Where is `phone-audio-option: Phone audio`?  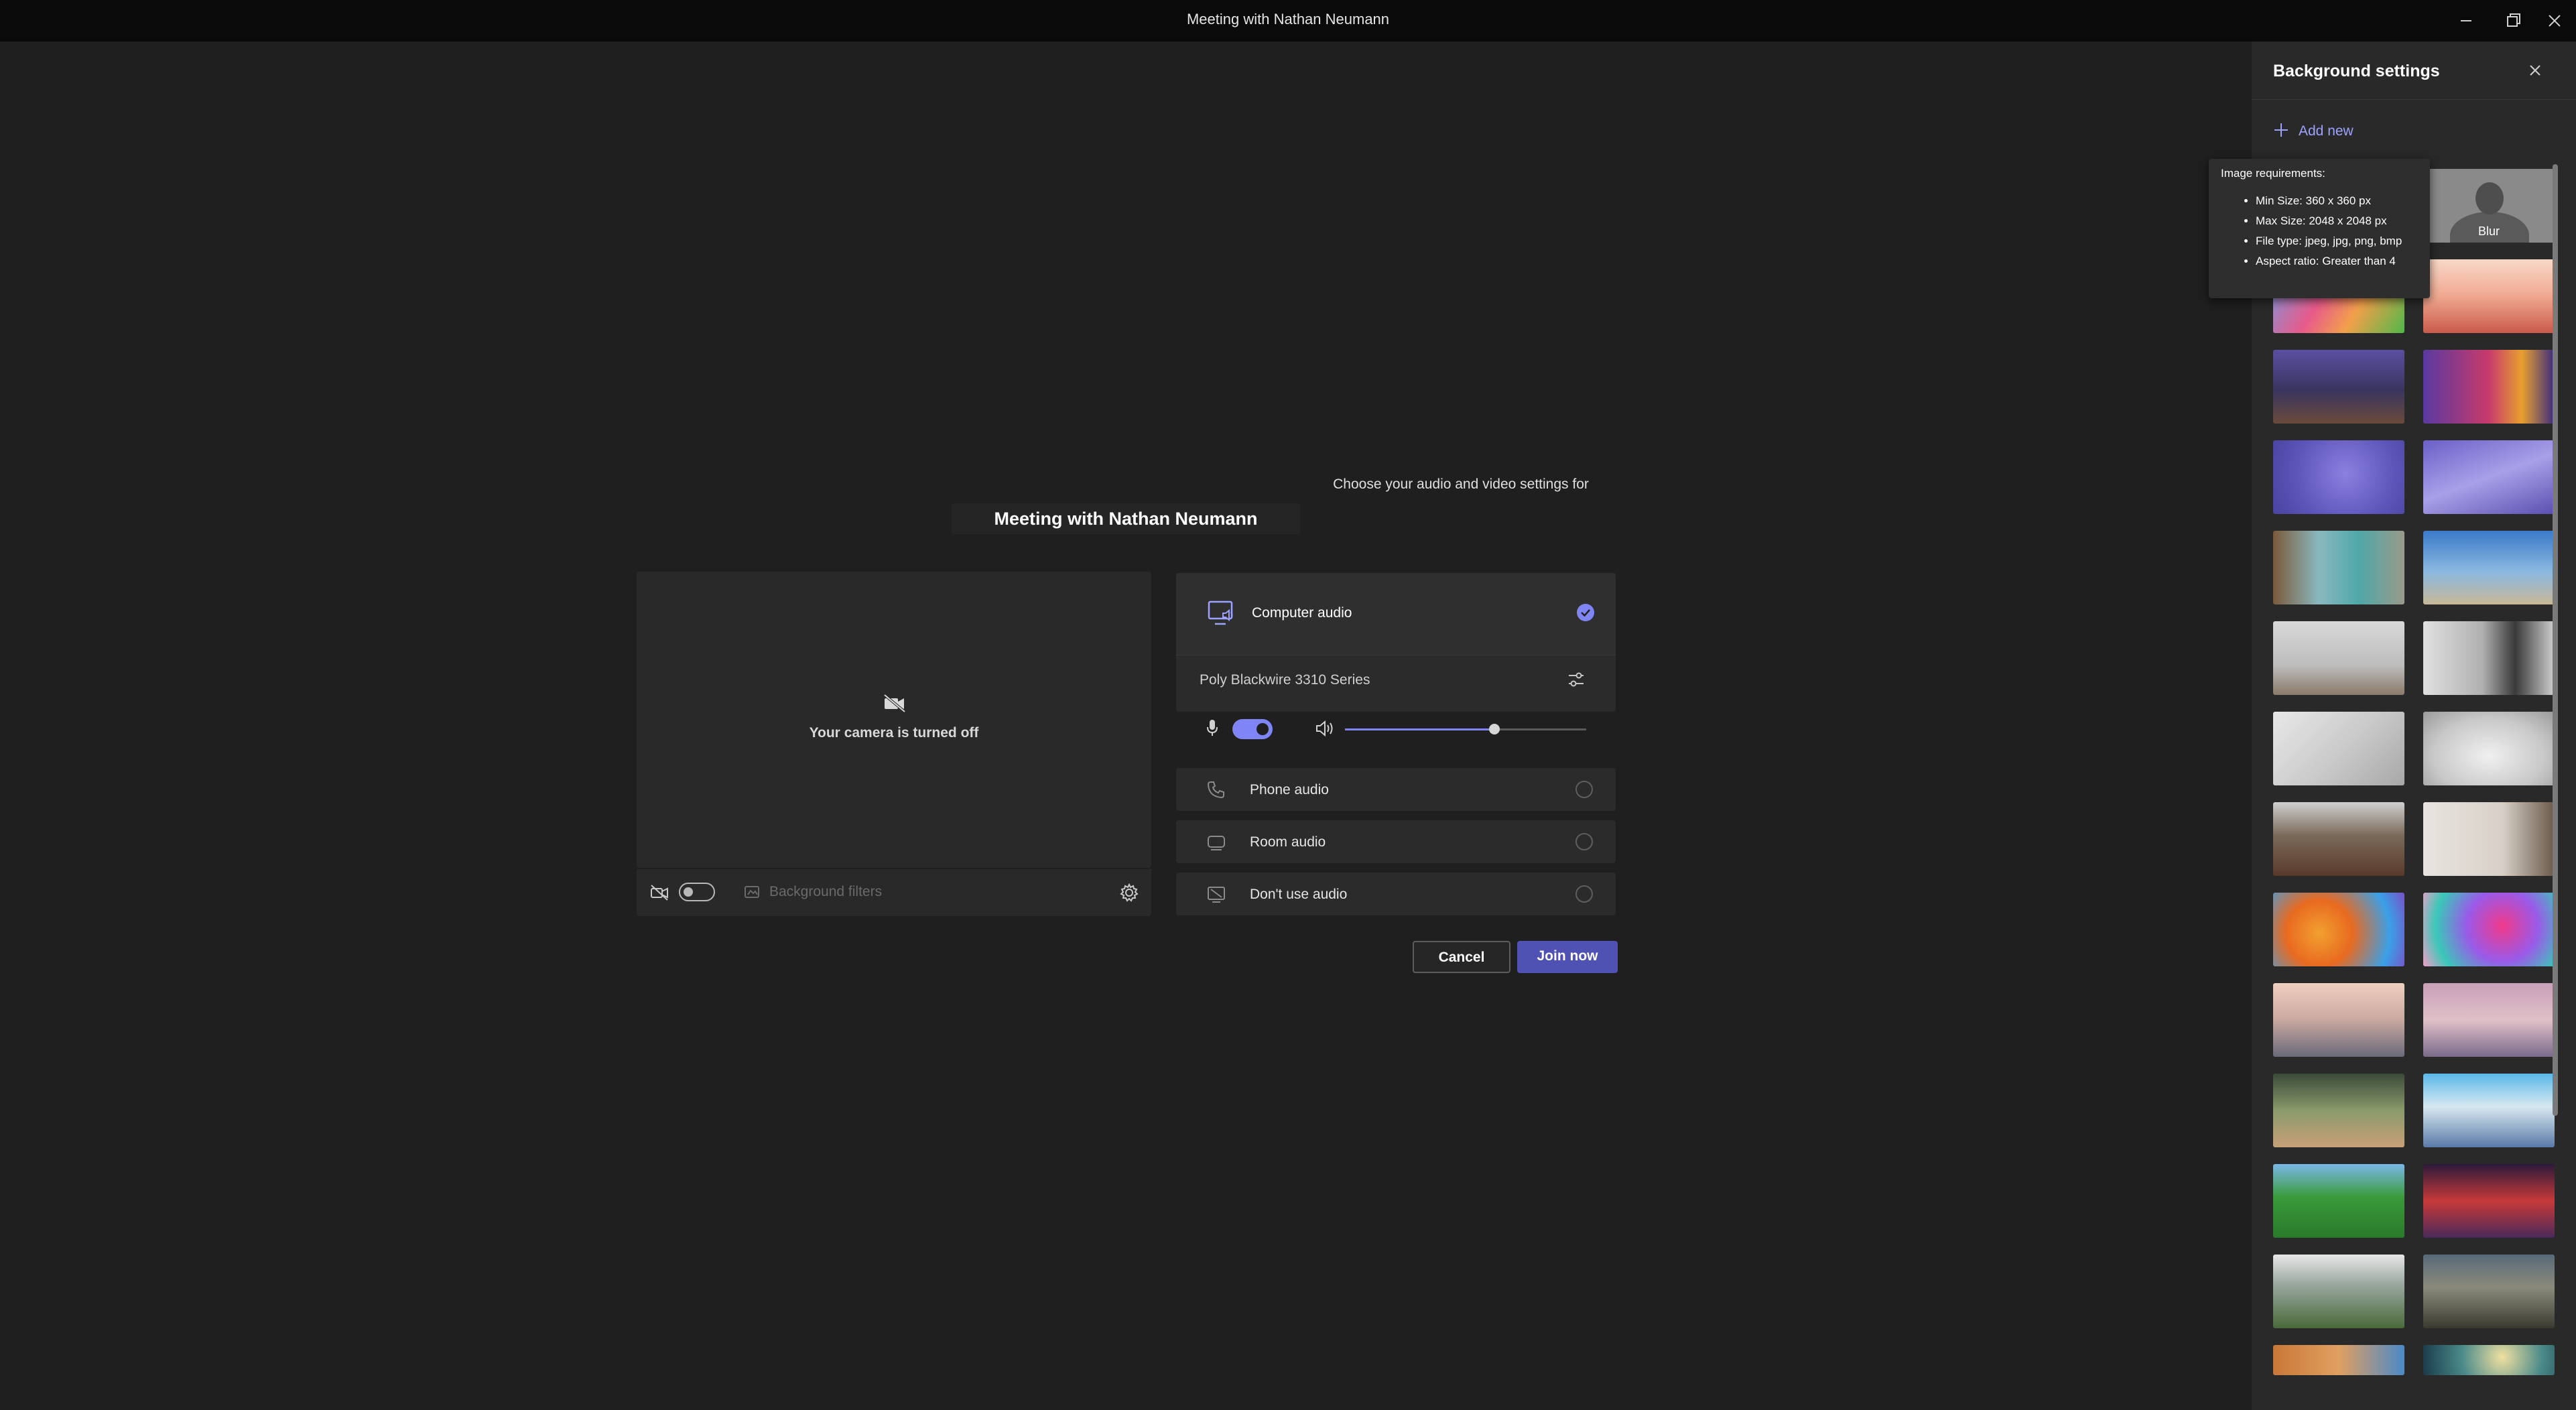 phone-audio-option: Phone audio is located at coordinates (1396, 789).